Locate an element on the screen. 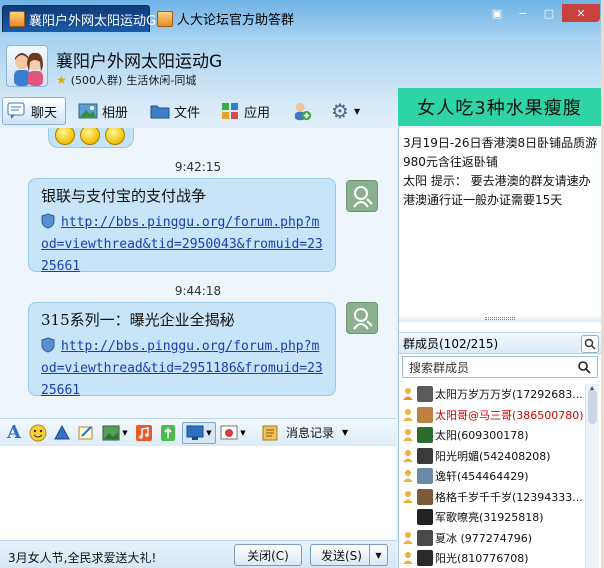  screenshot-icon: ▼ is located at coordinates (199, 432).